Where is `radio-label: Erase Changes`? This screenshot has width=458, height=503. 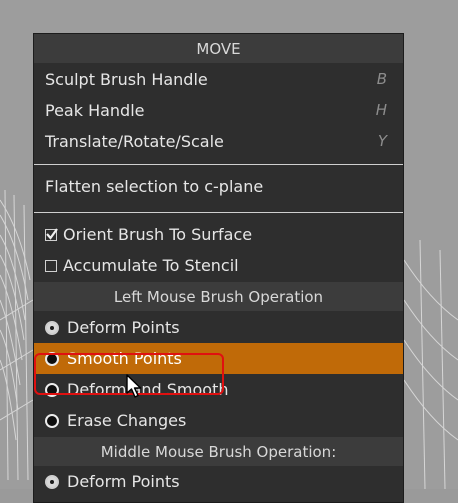
radio-label: Erase Changes is located at coordinates (127, 420).